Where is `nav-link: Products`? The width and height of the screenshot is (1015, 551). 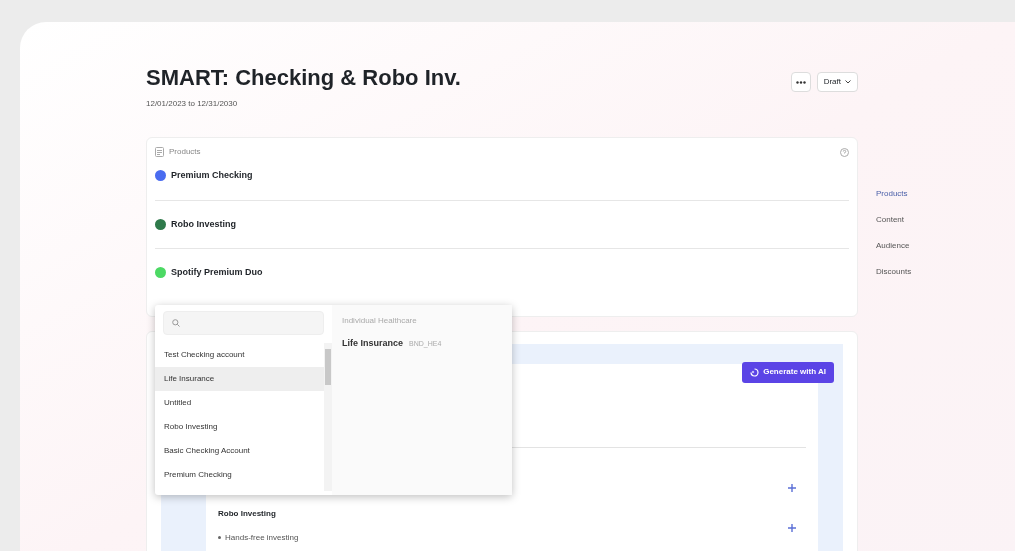 nav-link: Products is located at coordinates (894, 194).